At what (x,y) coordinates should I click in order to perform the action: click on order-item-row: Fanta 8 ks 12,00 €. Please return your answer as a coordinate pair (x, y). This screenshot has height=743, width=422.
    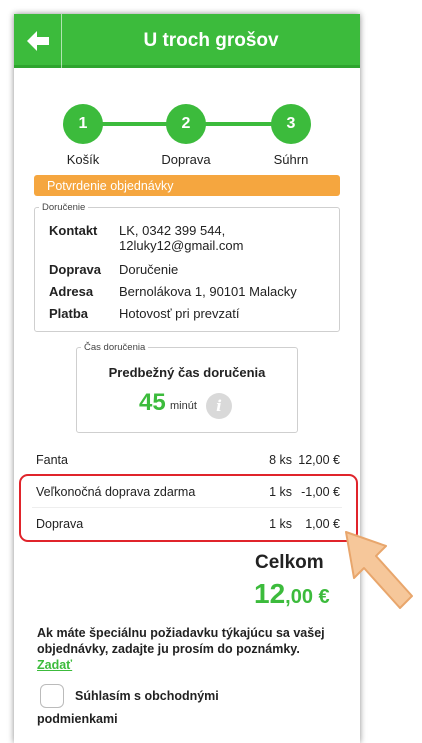
    Looking at the image, I should click on (187, 460).